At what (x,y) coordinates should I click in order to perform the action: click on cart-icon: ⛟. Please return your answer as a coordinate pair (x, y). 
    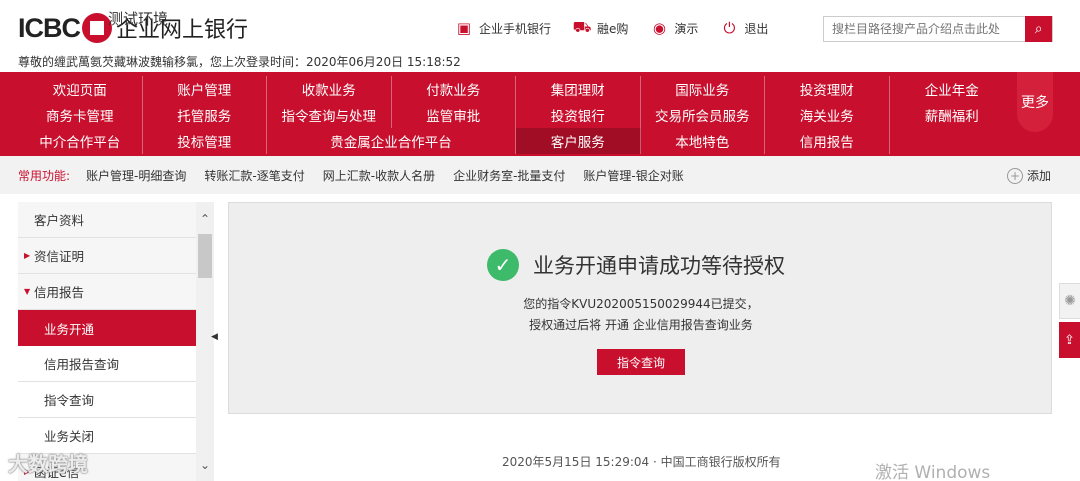
    Looking at the image, I should click on (582, 27).